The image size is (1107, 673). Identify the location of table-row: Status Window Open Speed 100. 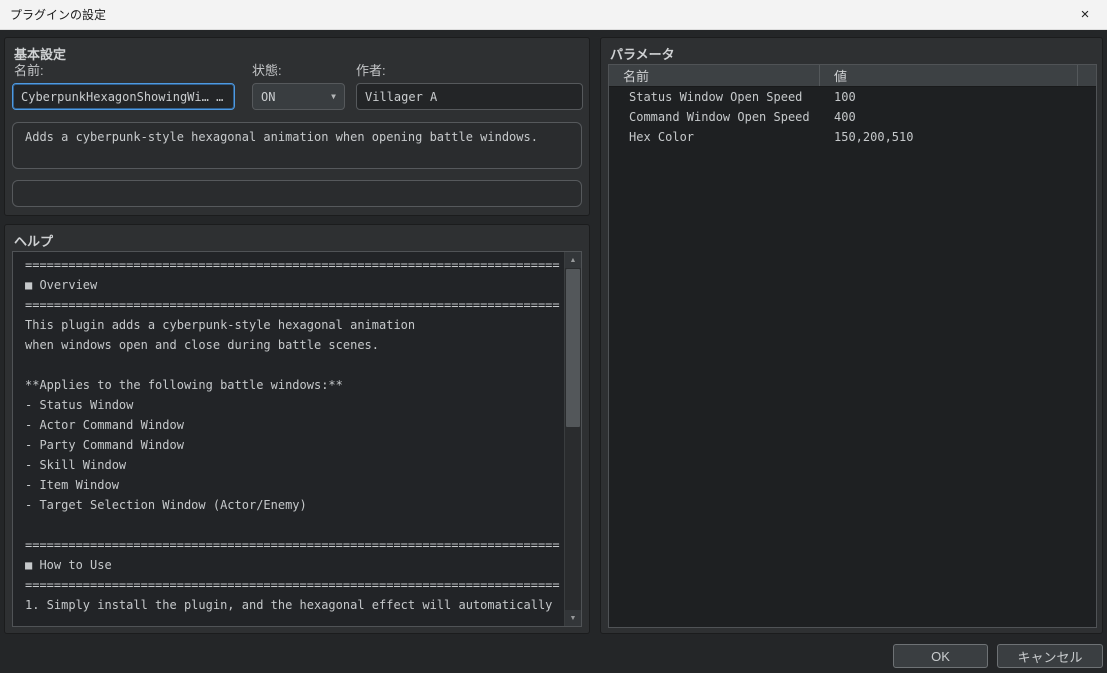
(852, 97).